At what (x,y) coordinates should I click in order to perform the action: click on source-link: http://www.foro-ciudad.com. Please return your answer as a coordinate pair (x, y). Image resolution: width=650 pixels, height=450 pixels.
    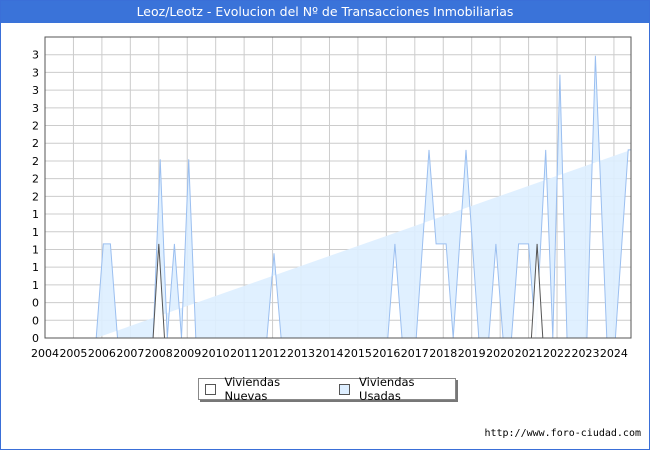
    Looking at the image, I should click on (562, 433).